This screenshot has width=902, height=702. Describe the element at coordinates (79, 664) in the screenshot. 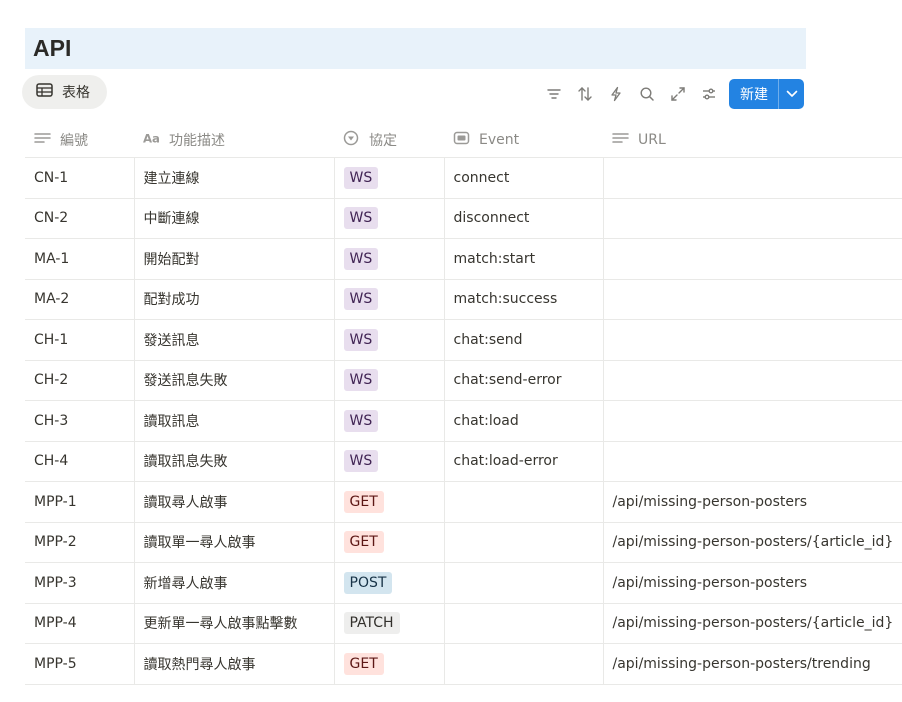

I see `cell-id: MPP-5` at that location.